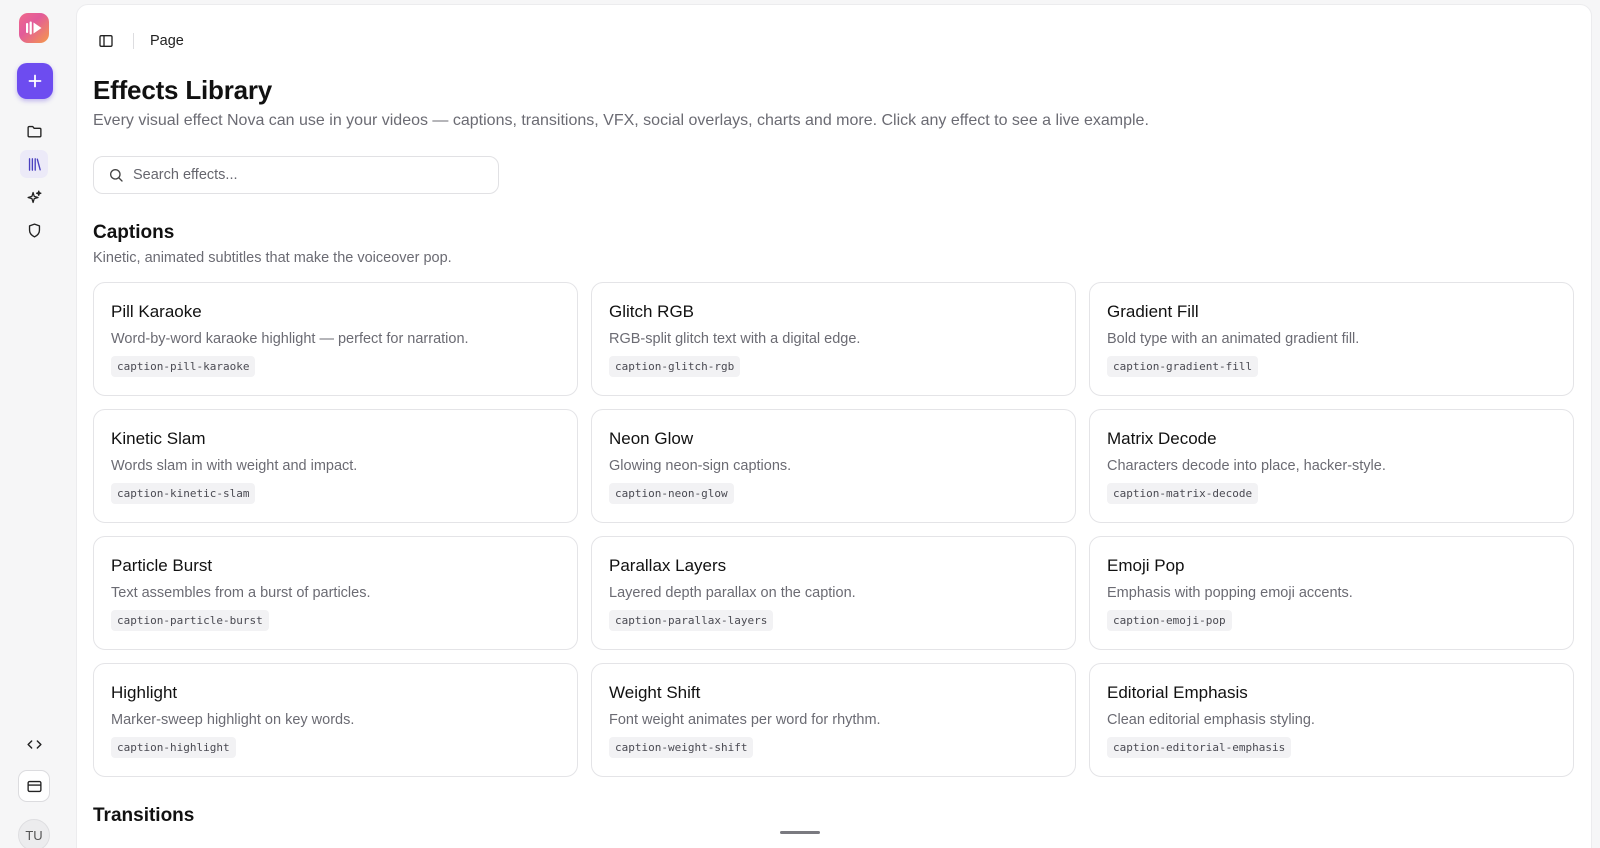 Image resolution: width=1600 pixels, height=848 pixels. I want to click on panel-left-icon, so click(106, 41).